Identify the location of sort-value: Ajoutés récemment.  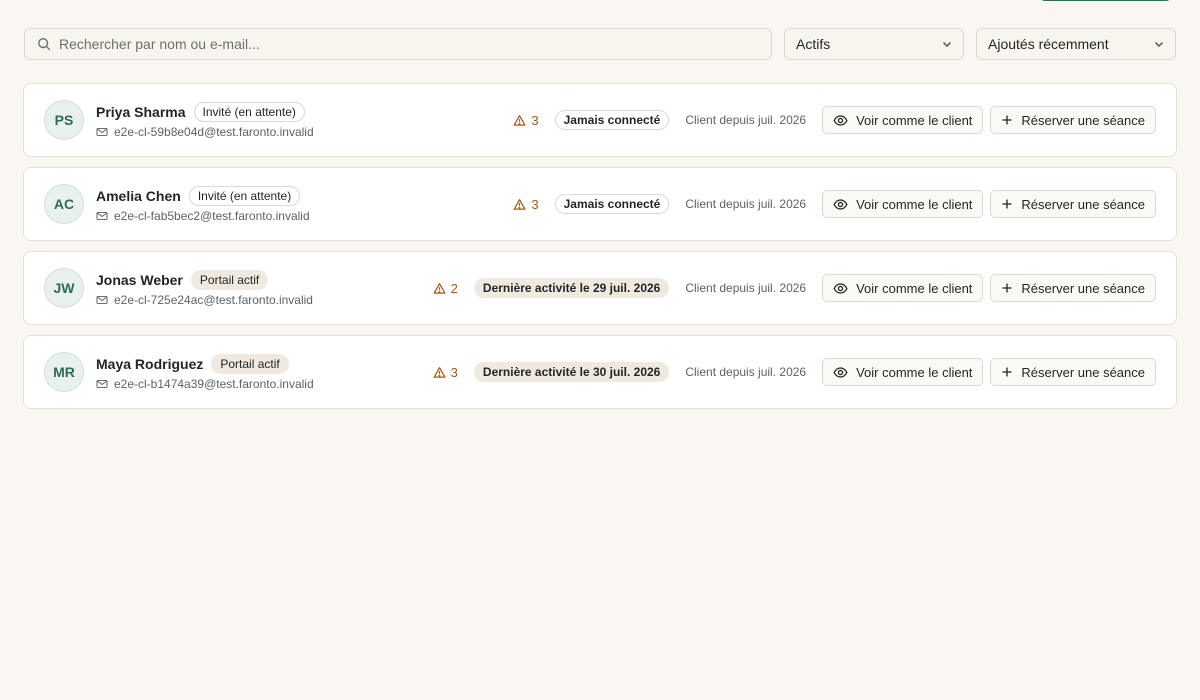
(1048, 44).